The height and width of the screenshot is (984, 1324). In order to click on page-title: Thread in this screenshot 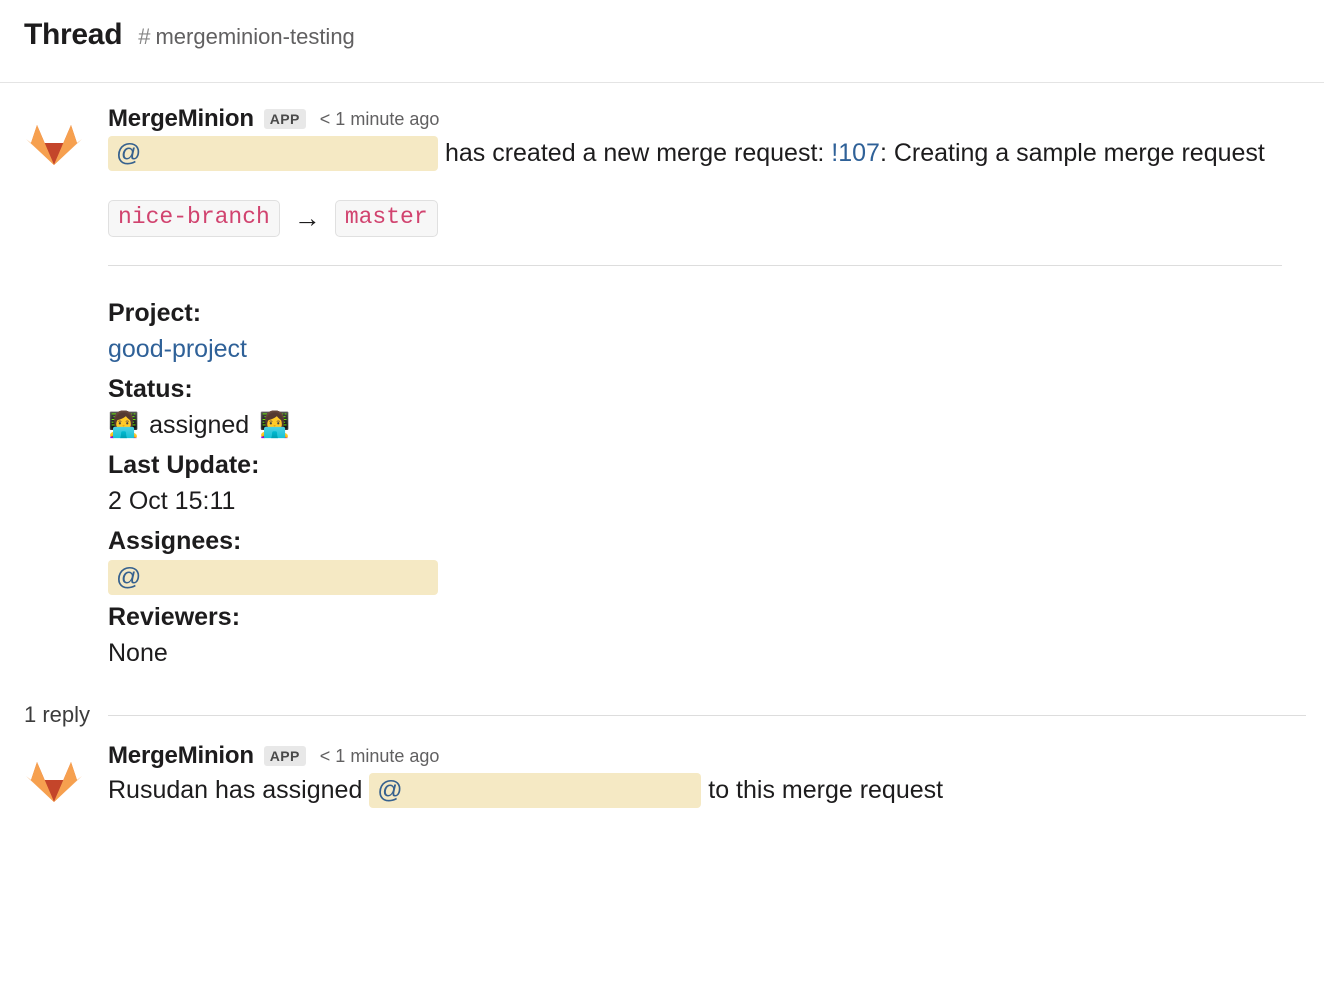, I will do `click(73, 34)`.